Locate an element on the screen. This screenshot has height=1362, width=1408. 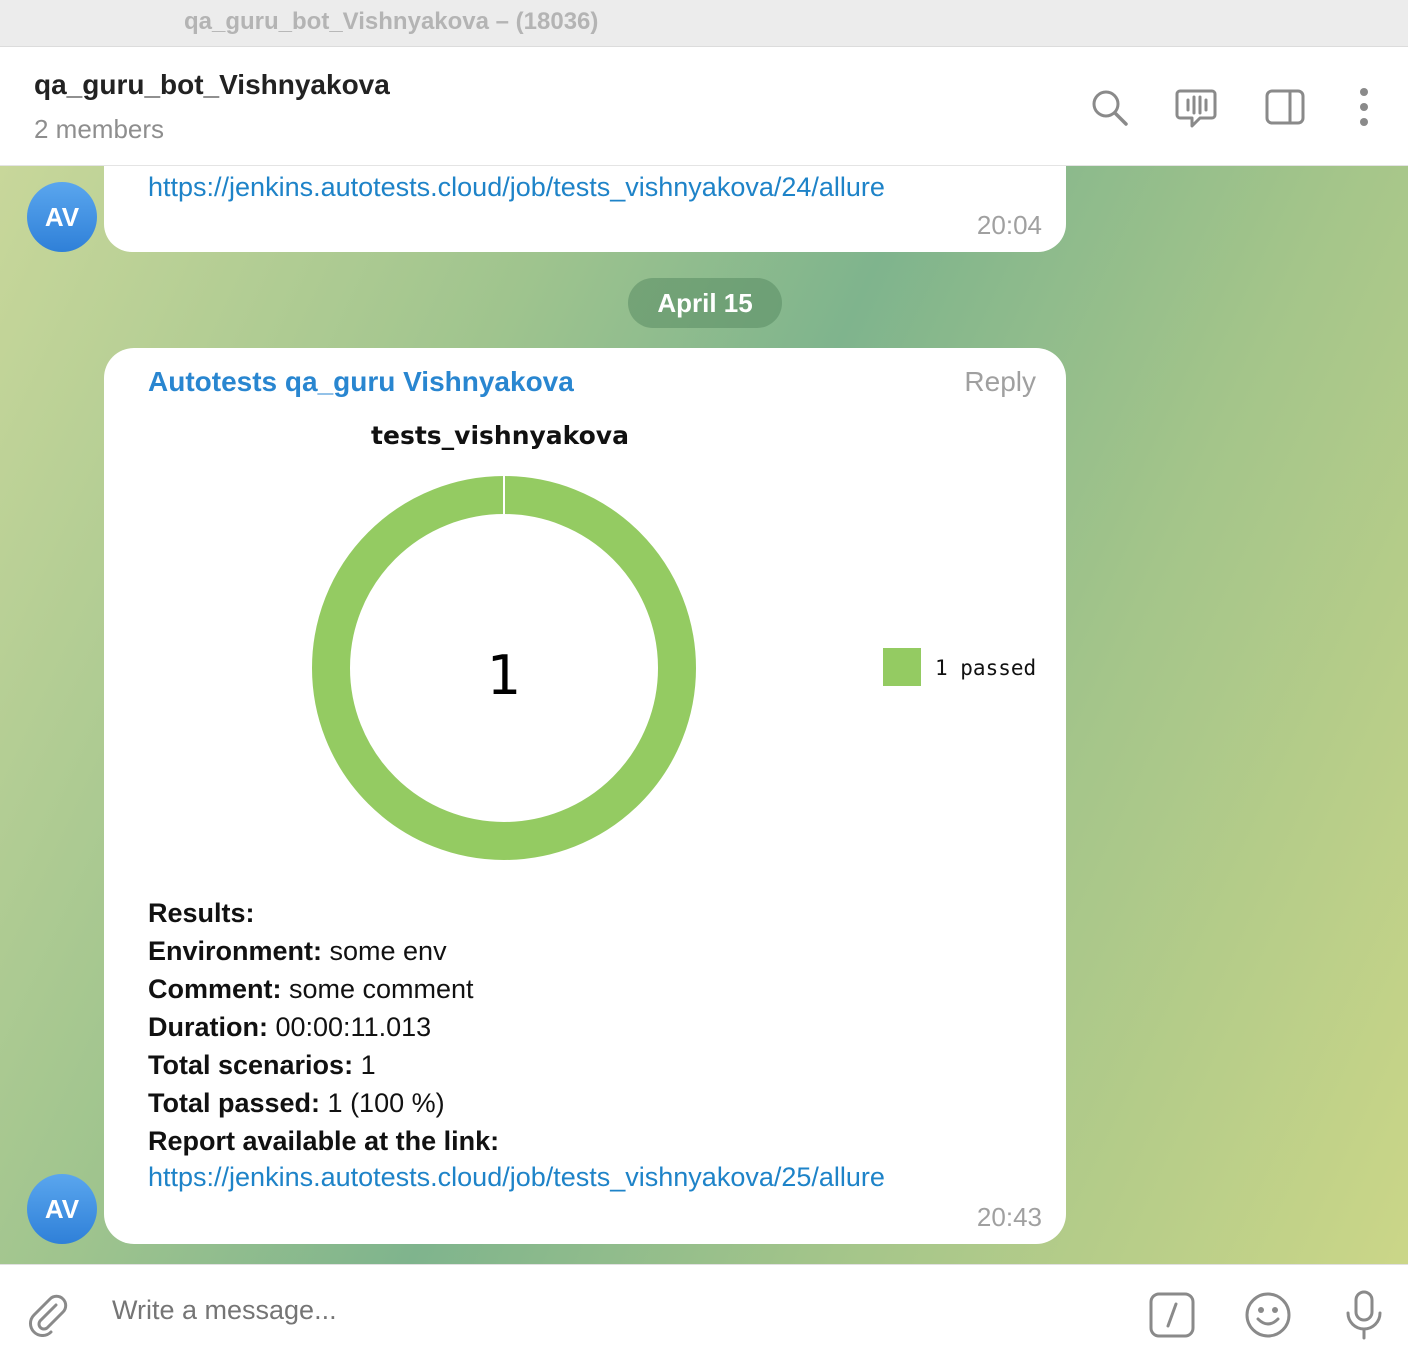
attach-icon is located at coordinates (48, 1315).